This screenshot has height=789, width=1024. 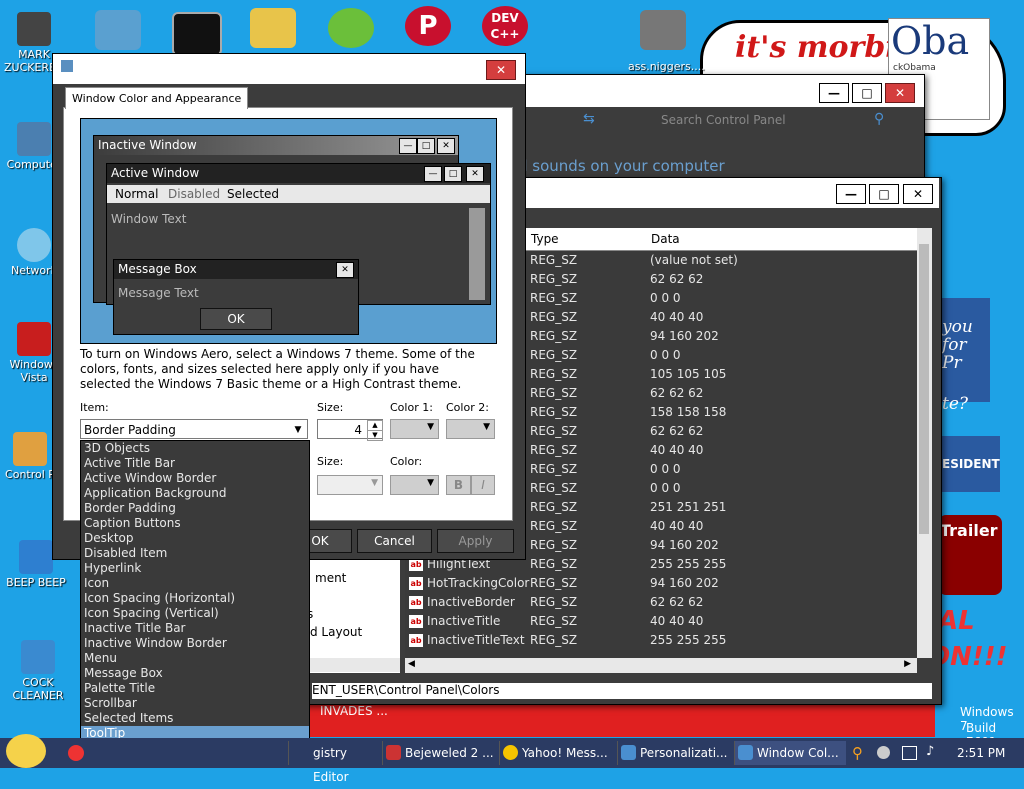 I want to click on font-color-picker: ▼, so click(x=414, y=485).